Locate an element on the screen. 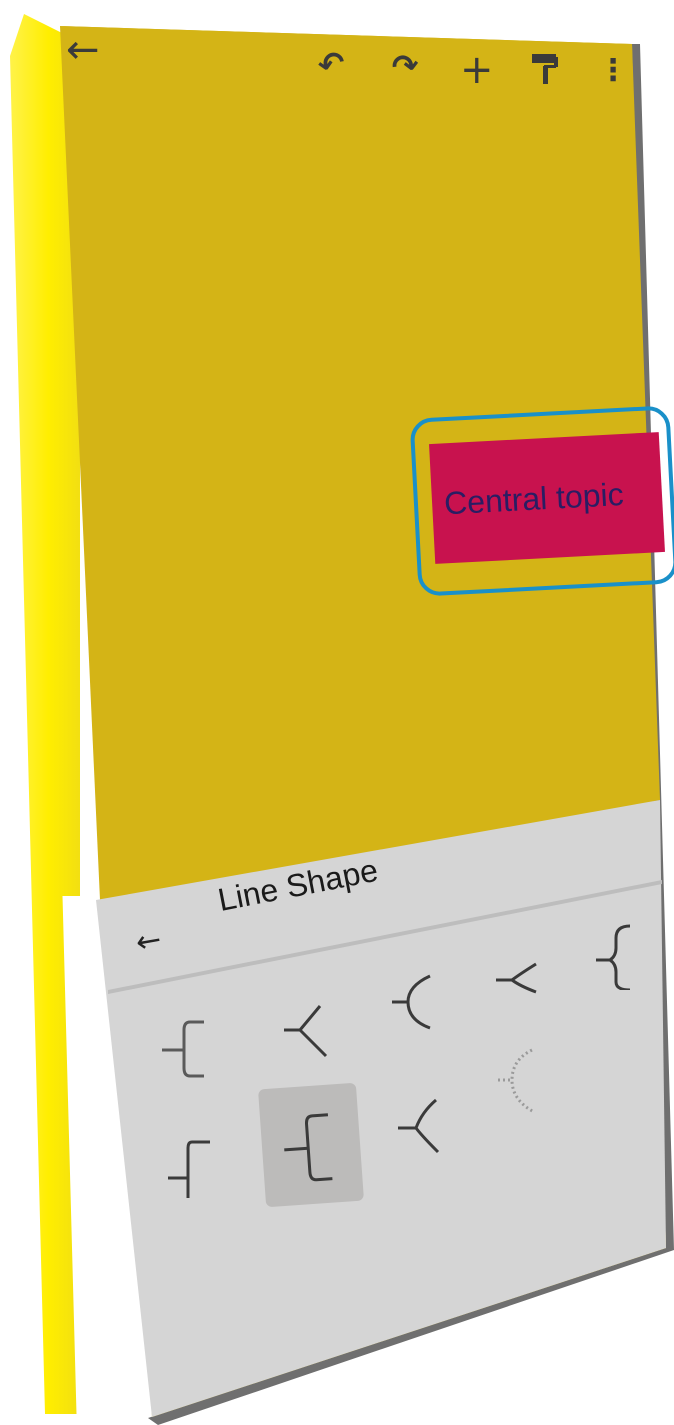  paint-roller-icon is located at coordinates (545, 71).